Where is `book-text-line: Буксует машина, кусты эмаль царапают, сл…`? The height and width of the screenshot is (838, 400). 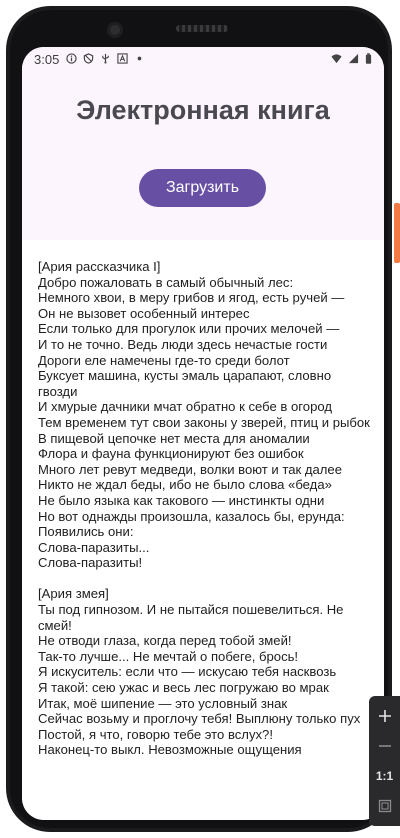
book-text-line: Буксует машина, кусты эмаль царапают, сл… is located at coordinates (186, 383).